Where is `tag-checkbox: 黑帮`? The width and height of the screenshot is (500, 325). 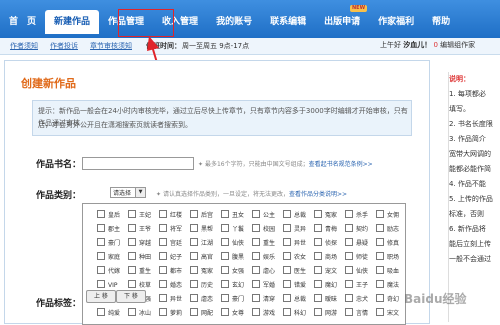
tag-checkbox: 黑帮 is located at coordinates (201, 228).